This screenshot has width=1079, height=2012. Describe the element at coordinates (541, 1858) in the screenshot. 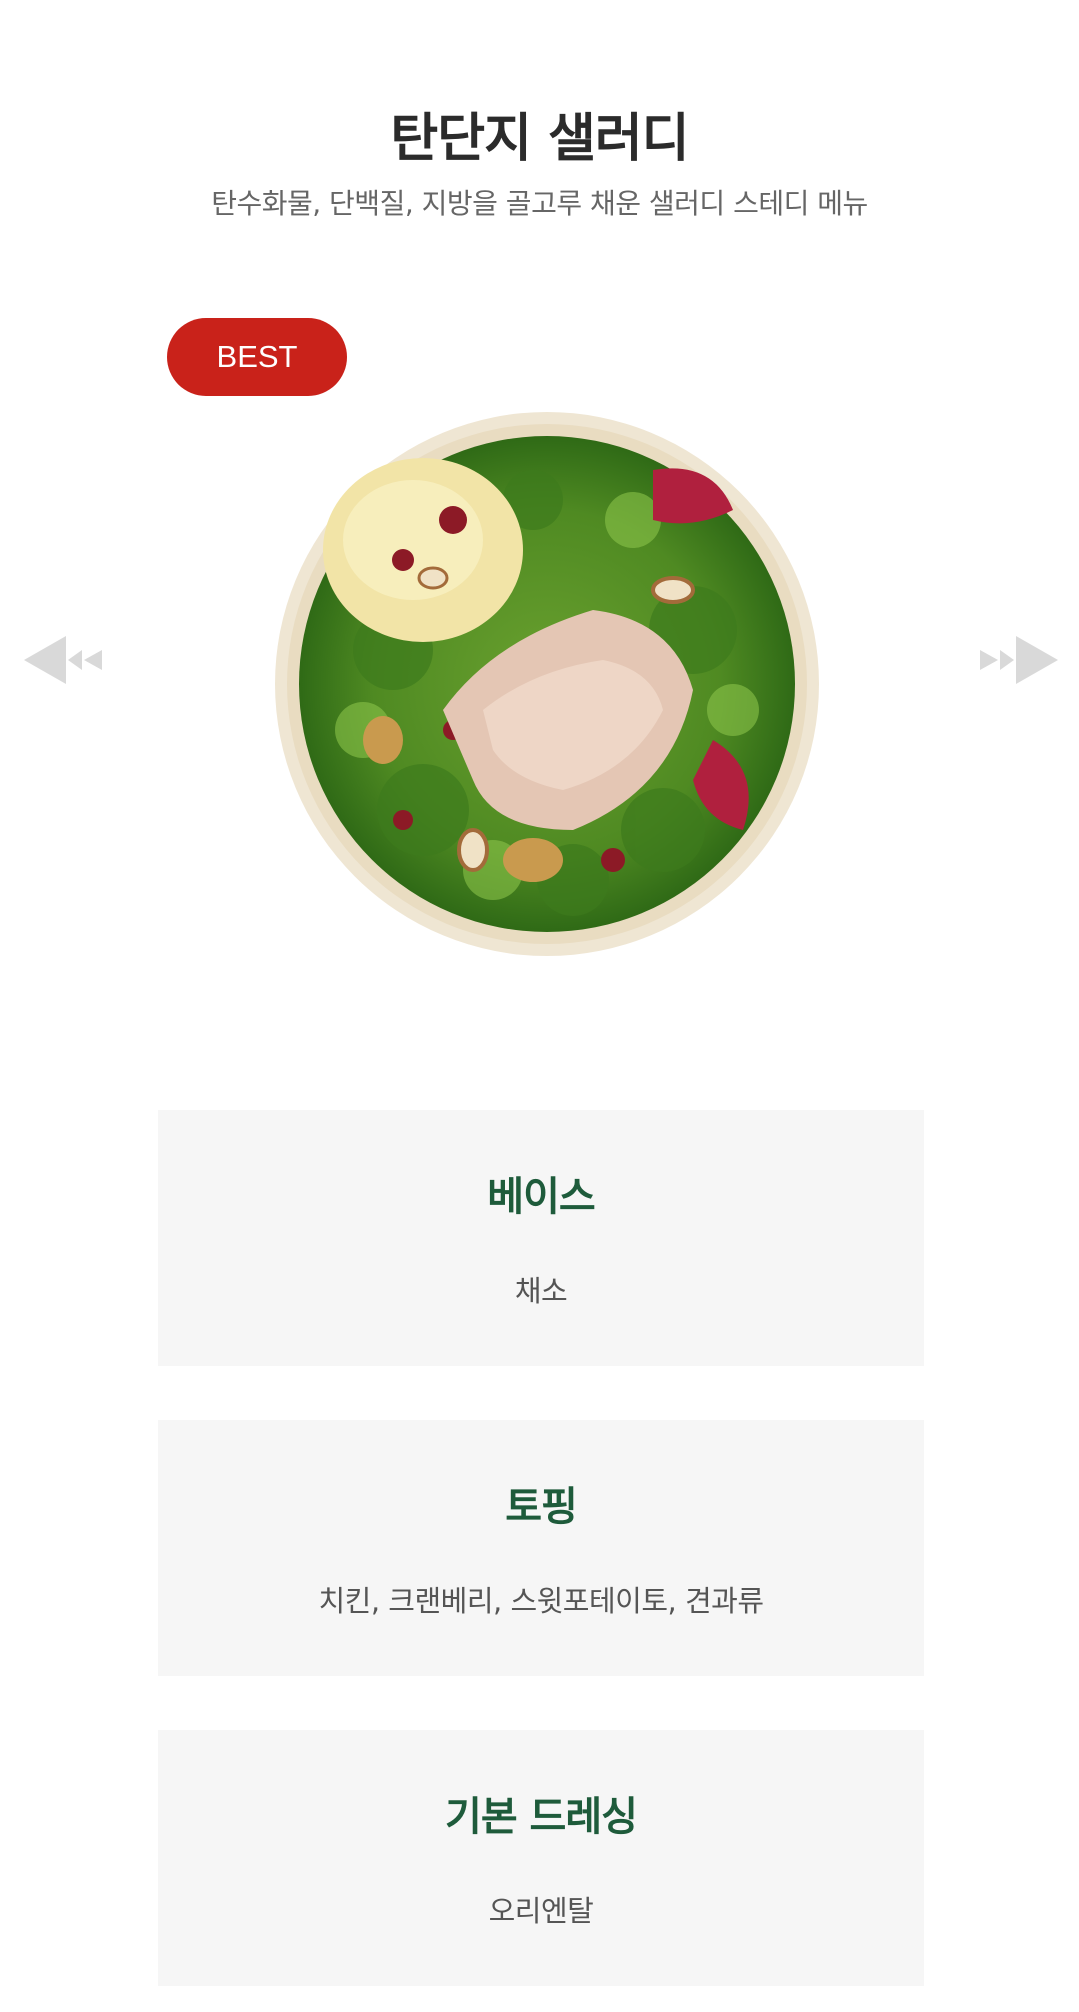

I see `info-card-dressing: 기본 드레싱 오리엔탈` at that location.